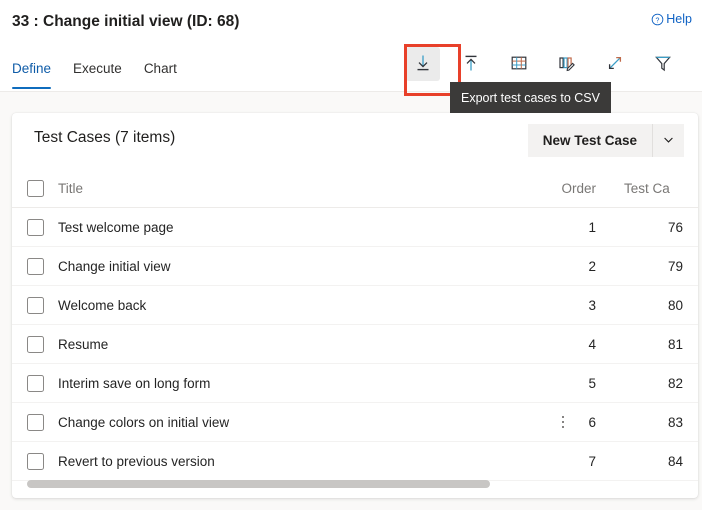 This screenshot has width=702, height=510. I want to click on scrollbar-thumb, so click(258, 484).